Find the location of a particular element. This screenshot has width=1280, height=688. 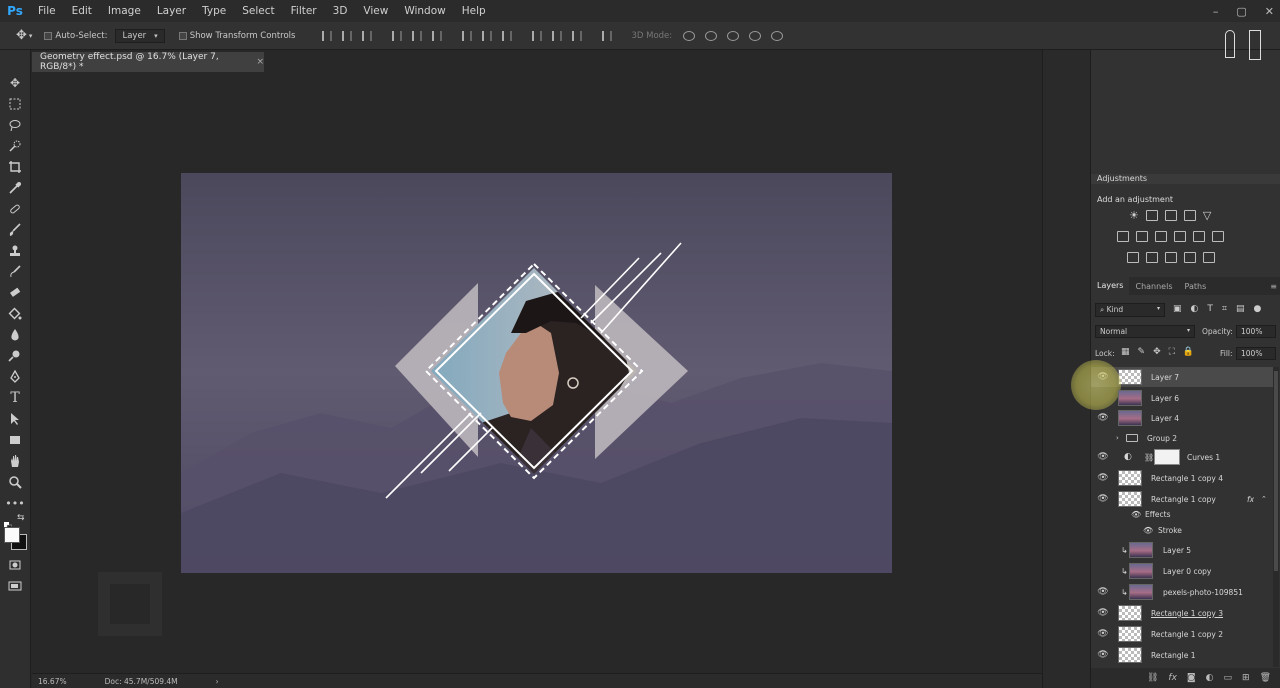

color-lookup-icon is located at coordinates (1218, 236).